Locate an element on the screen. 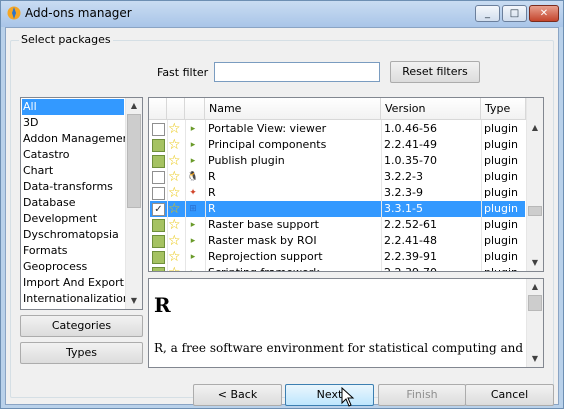  cell-version: 3.2.2-3 is located at coordinates (403, 176).